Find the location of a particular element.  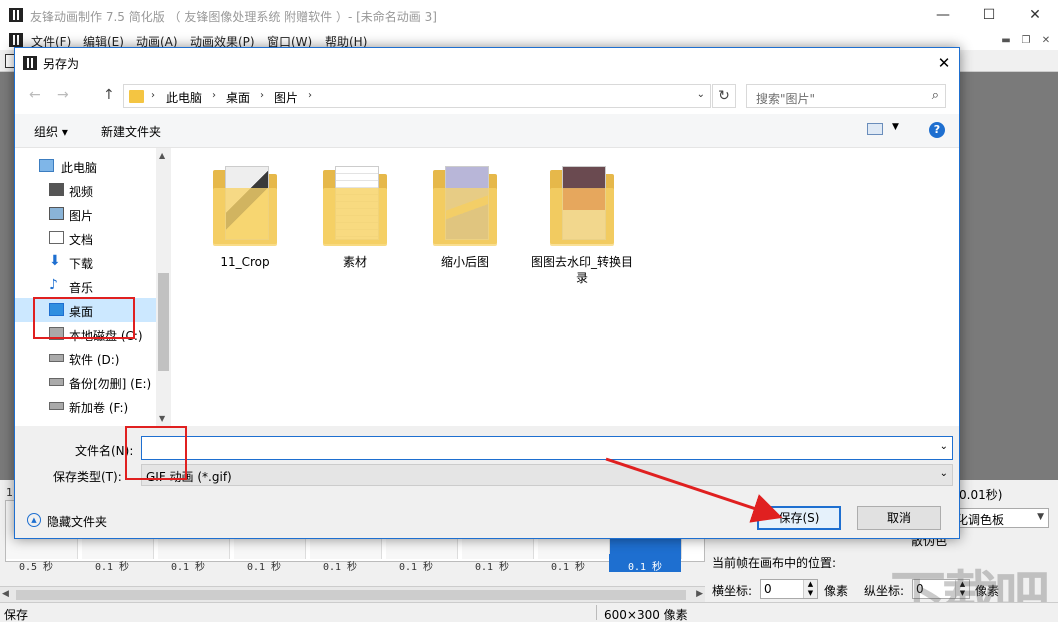

annotation-arrow is located at coordinates (694, 490).